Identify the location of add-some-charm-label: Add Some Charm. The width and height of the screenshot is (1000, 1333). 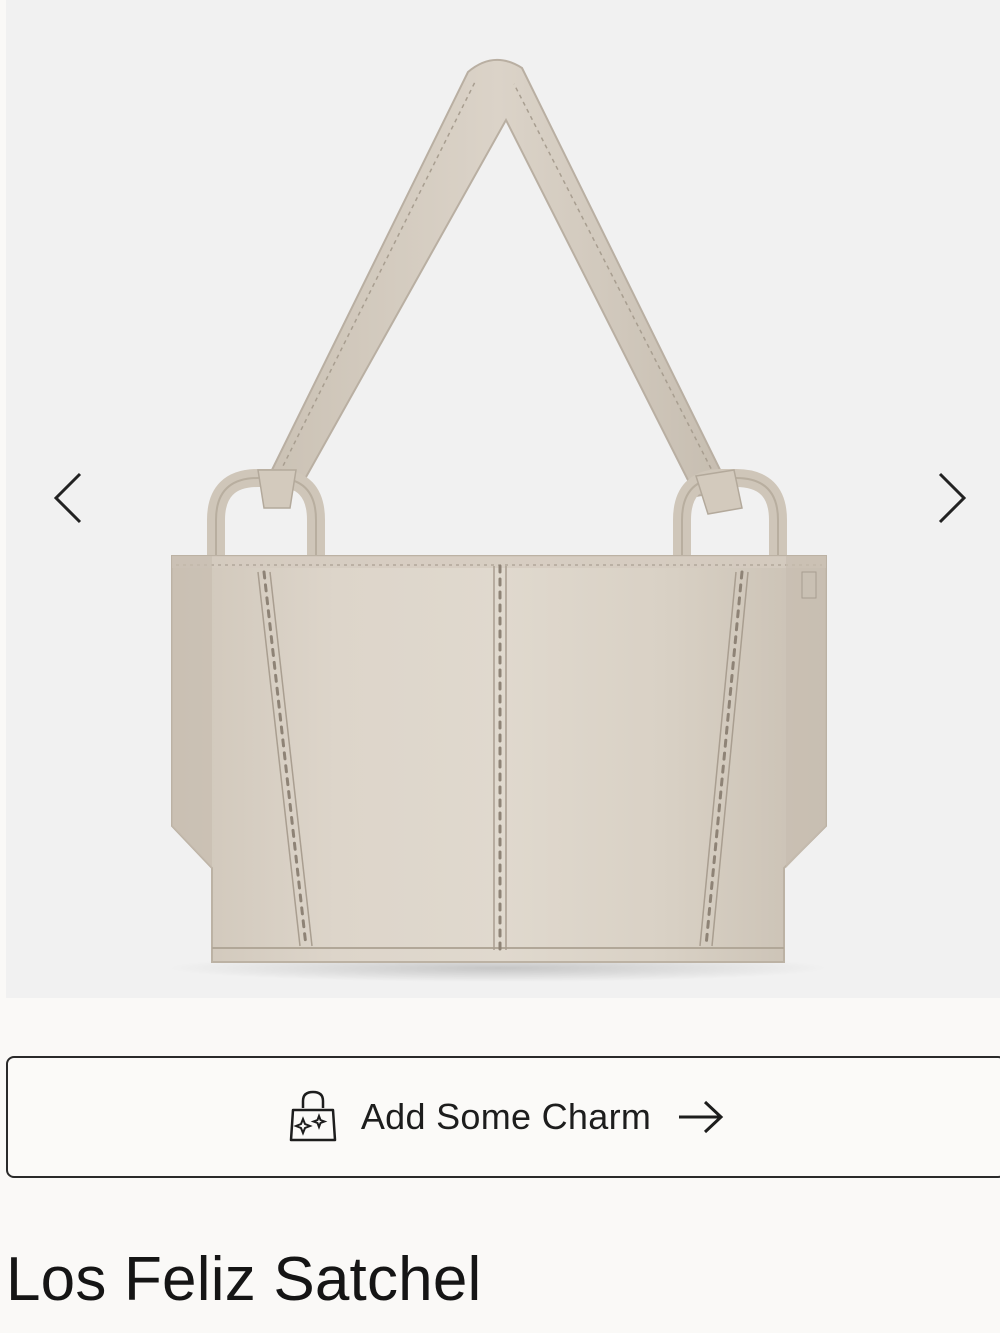
(506, 1116).